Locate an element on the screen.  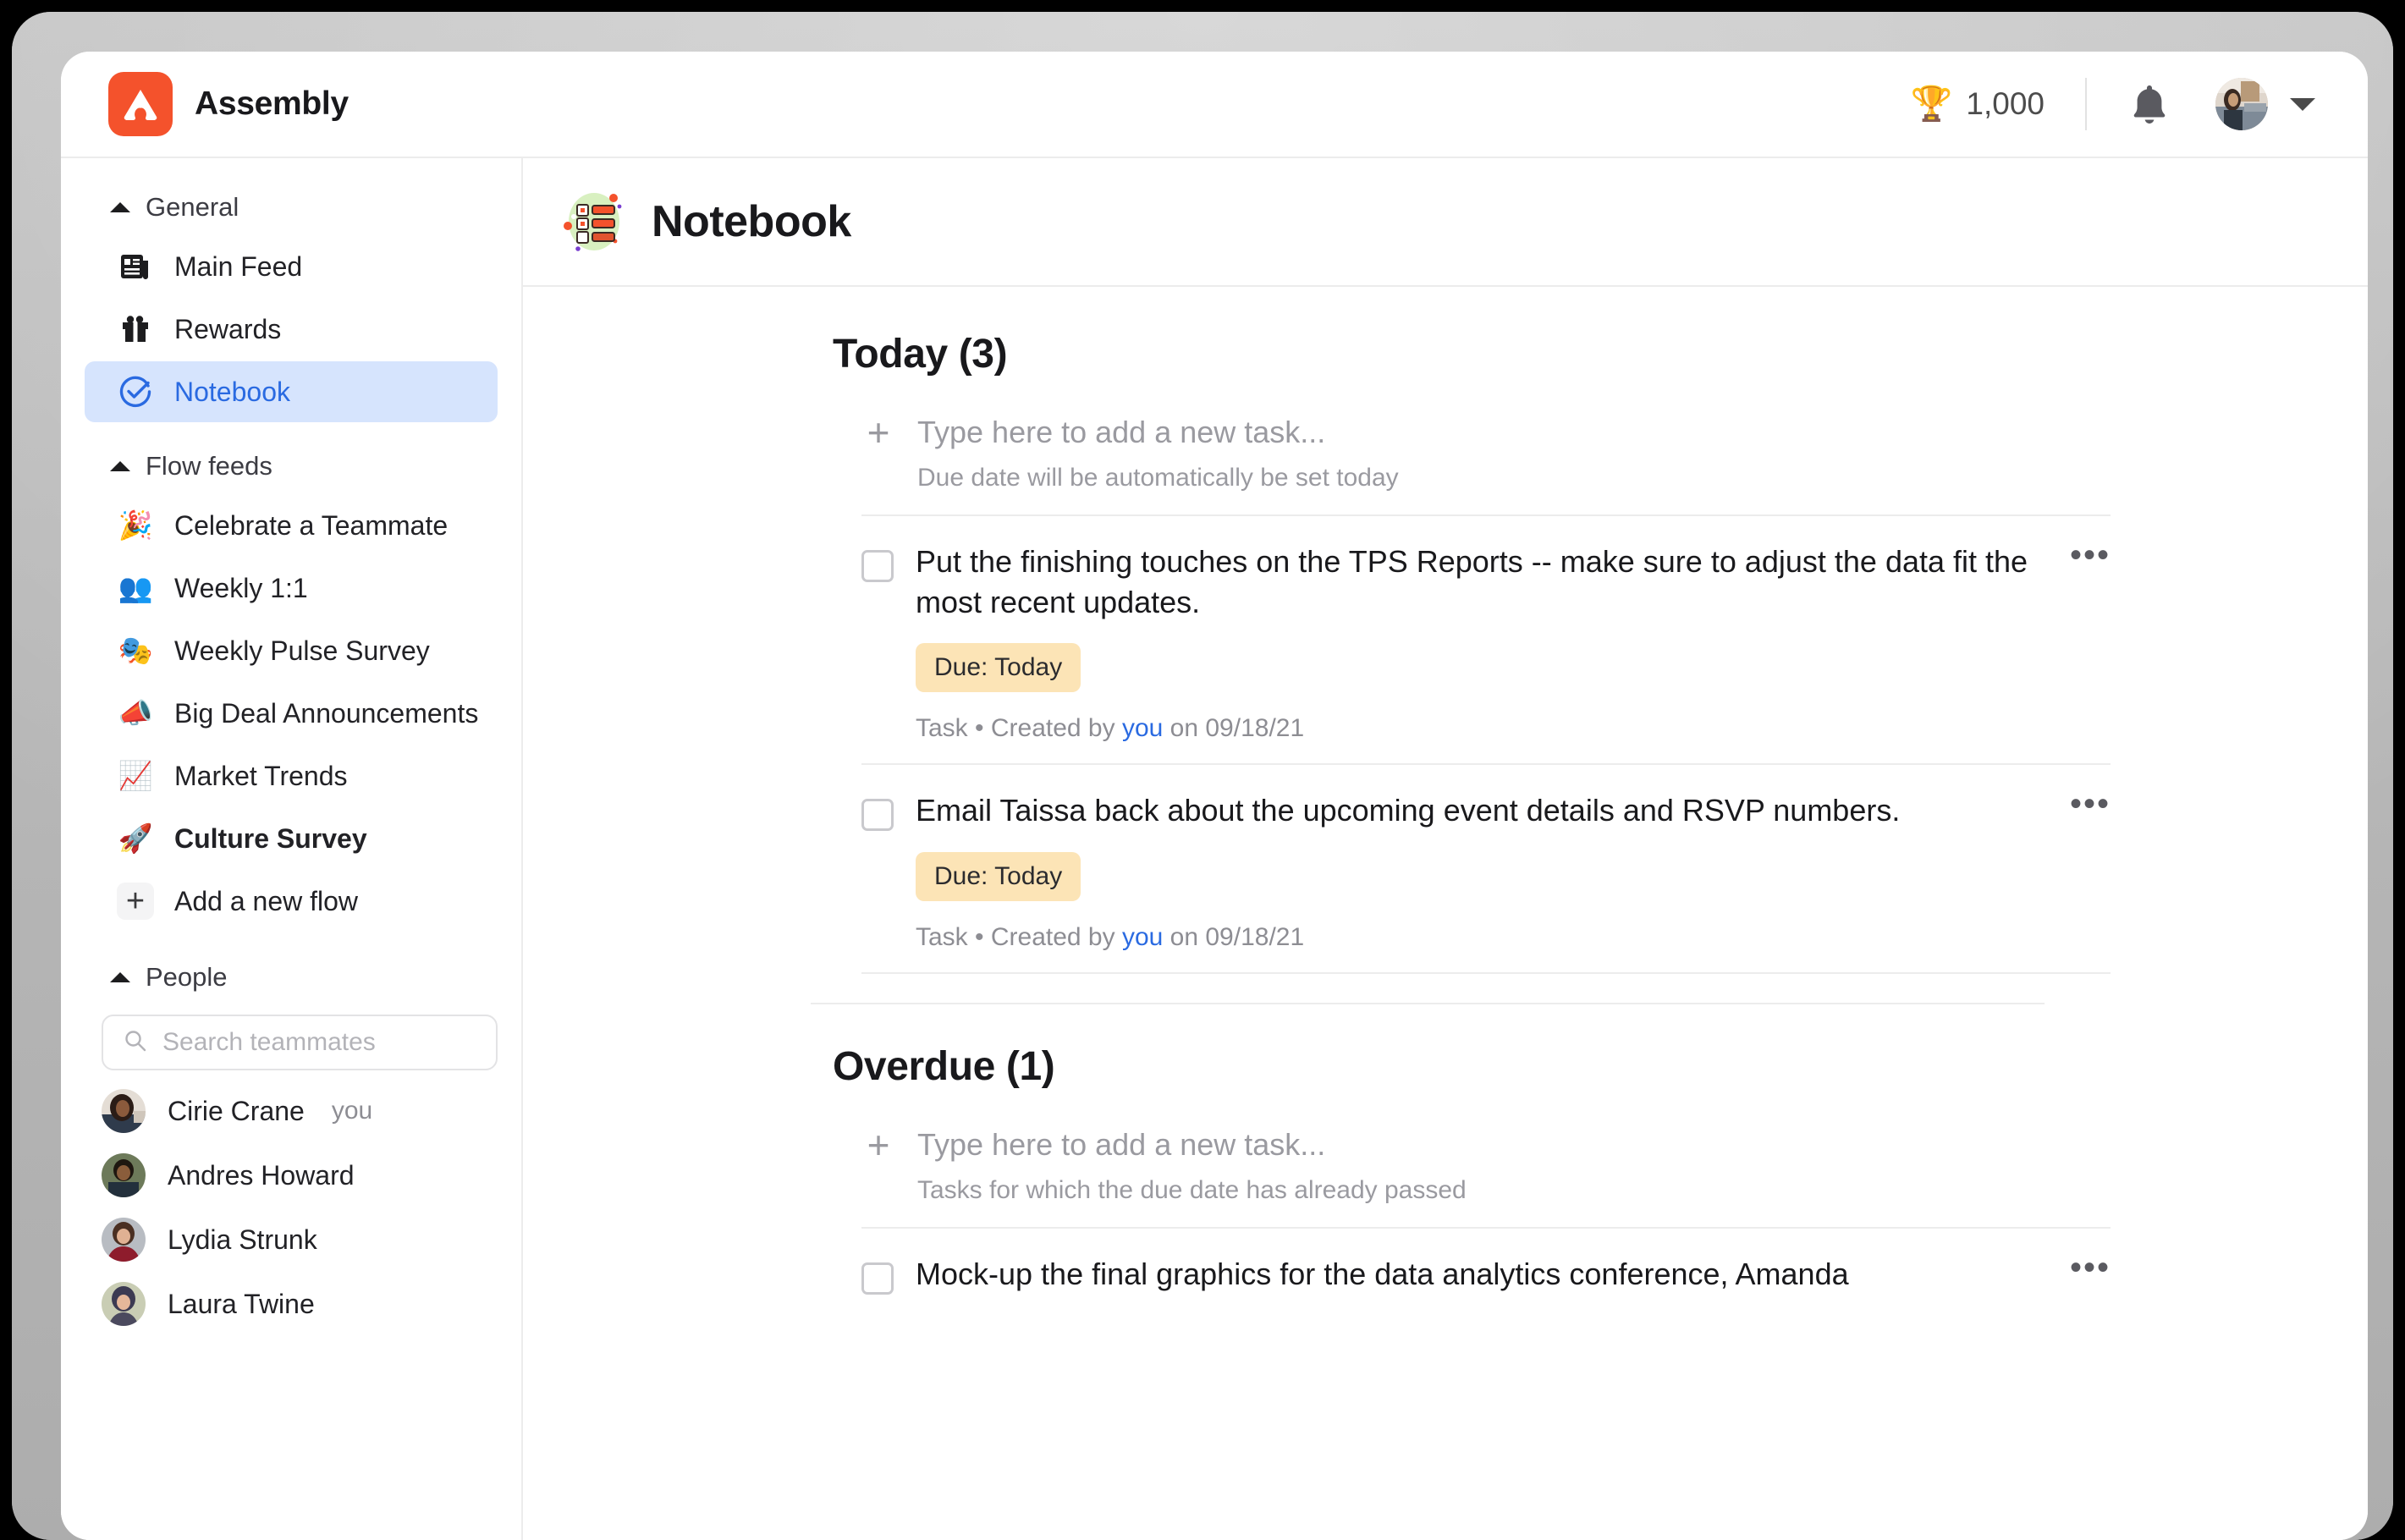
app-header: Assembly 🏆 1,000 is located at coordinates (1214, 105).